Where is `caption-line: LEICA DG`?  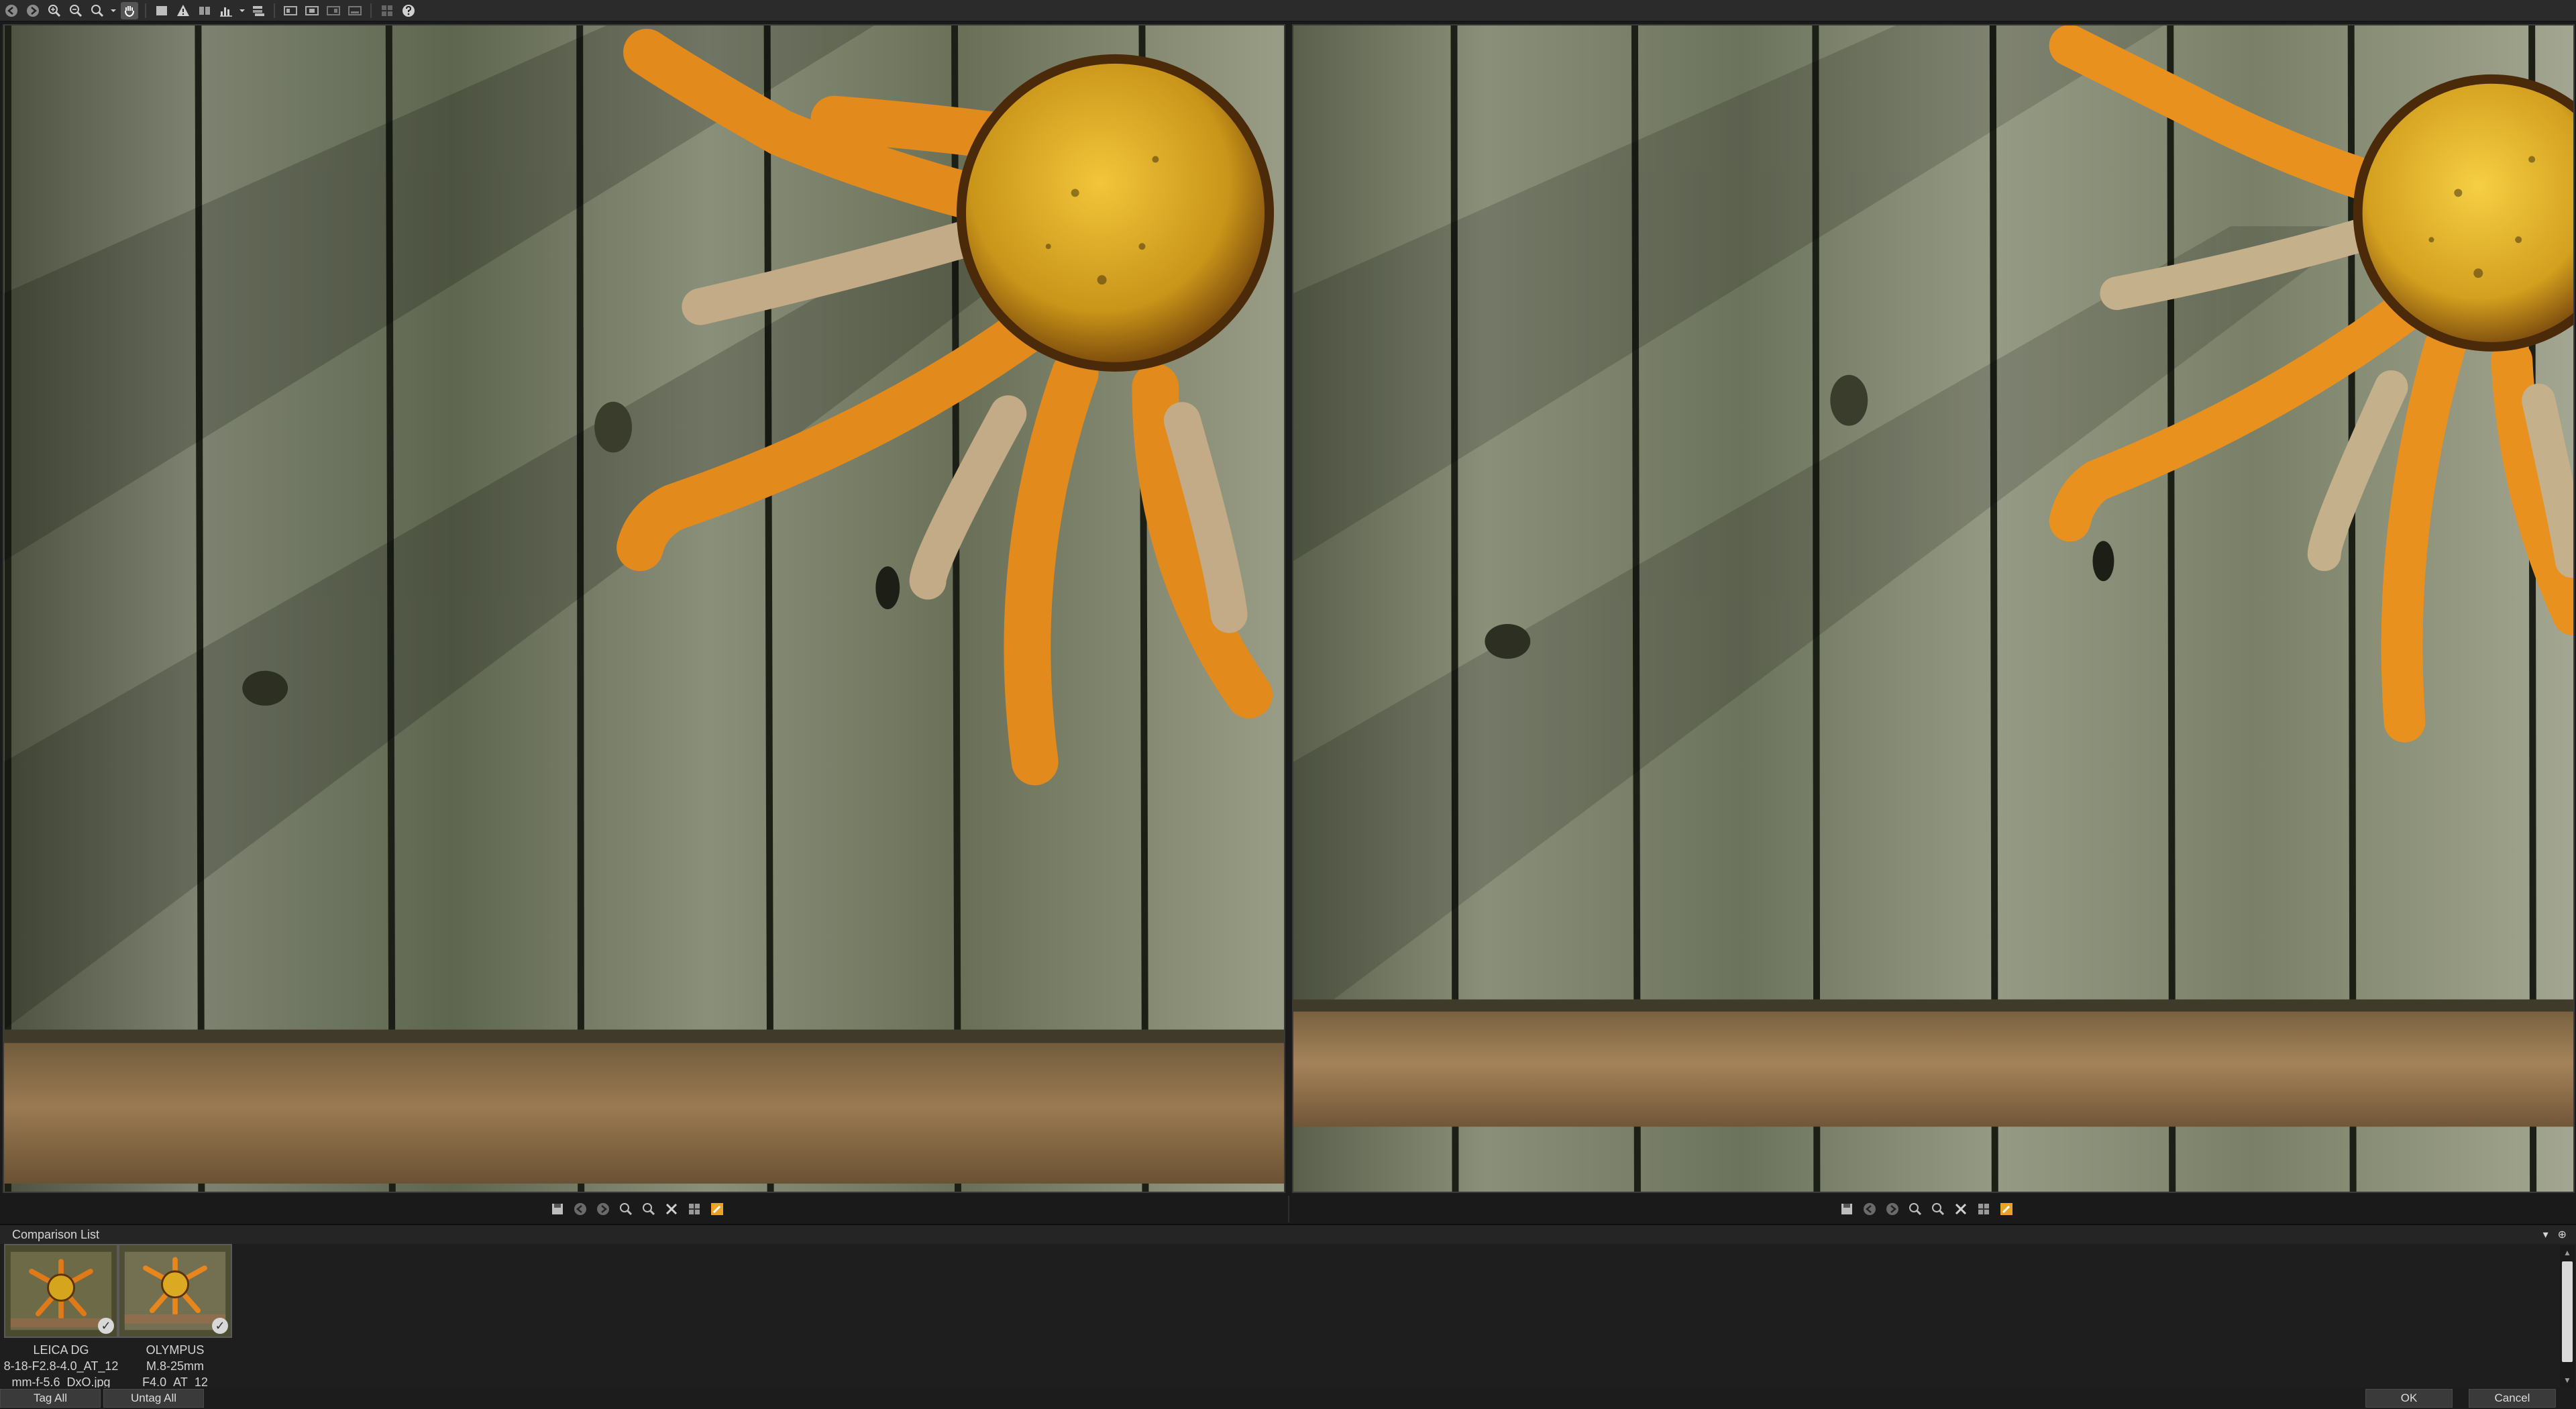
caption-line: LEICA DG is located at coordinates (61, 1350).